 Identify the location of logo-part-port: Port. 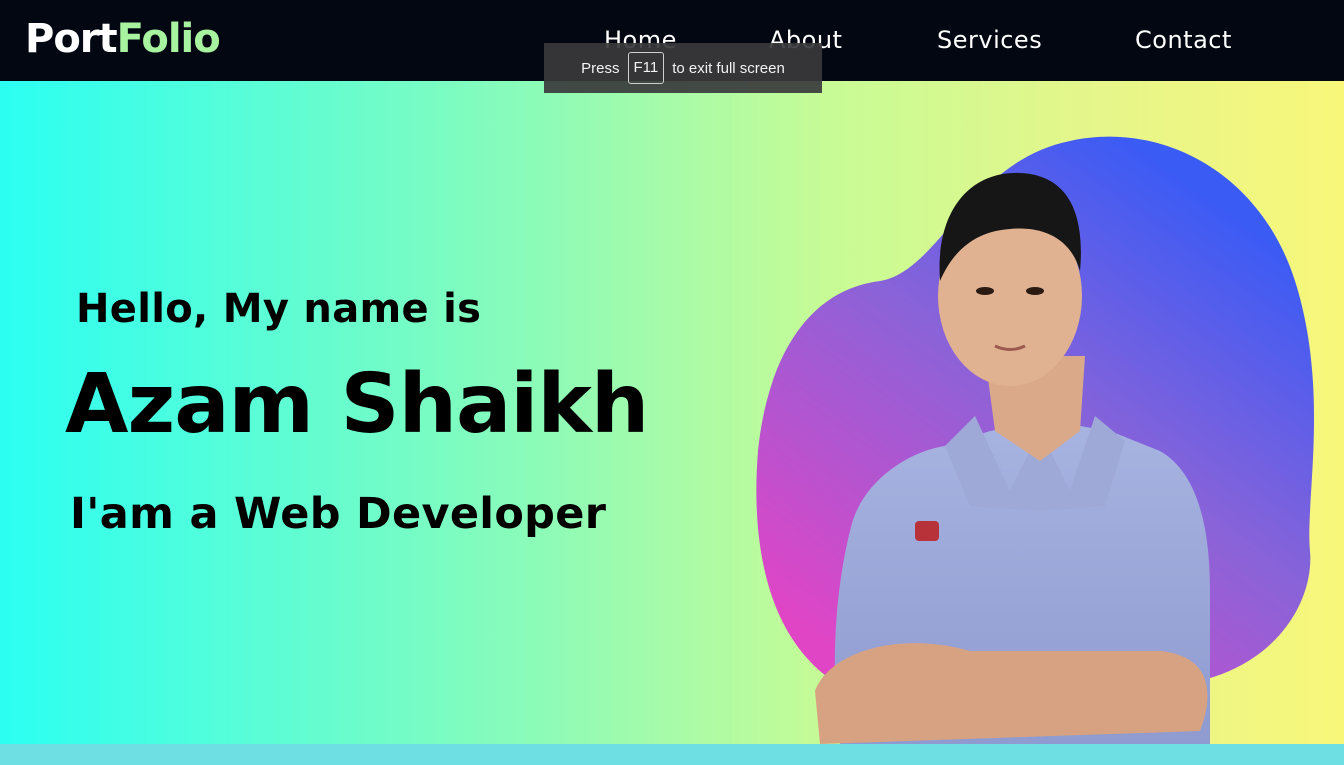
(71, 39).